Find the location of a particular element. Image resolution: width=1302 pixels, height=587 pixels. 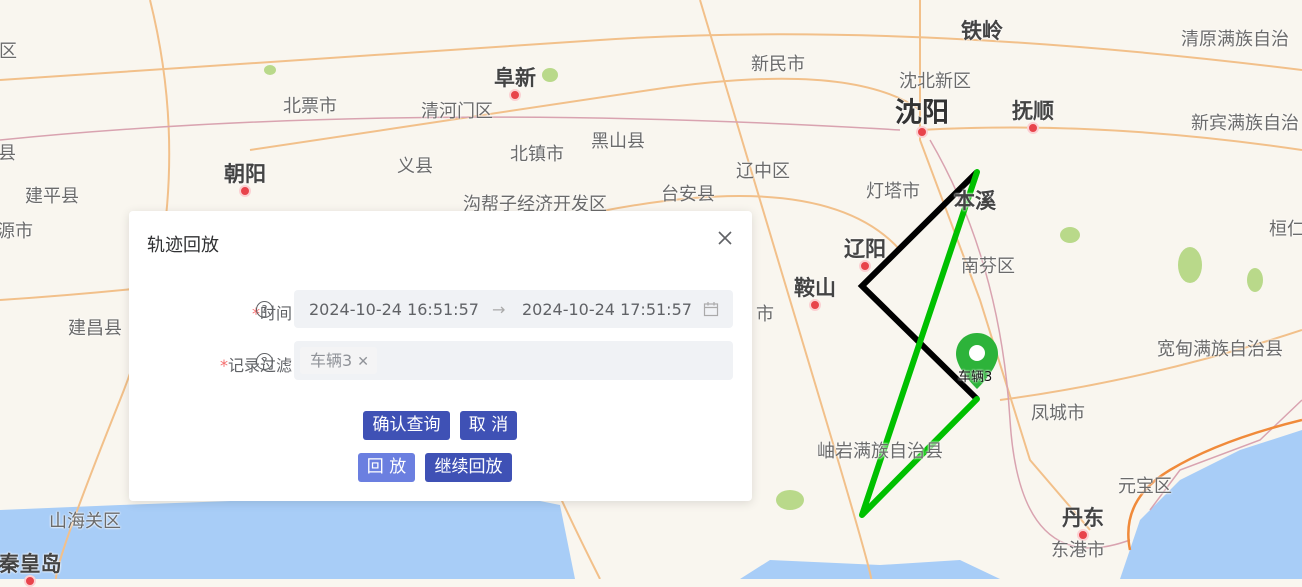

continue-replay-button: 继续回放 is located at coordinates (468, 467).